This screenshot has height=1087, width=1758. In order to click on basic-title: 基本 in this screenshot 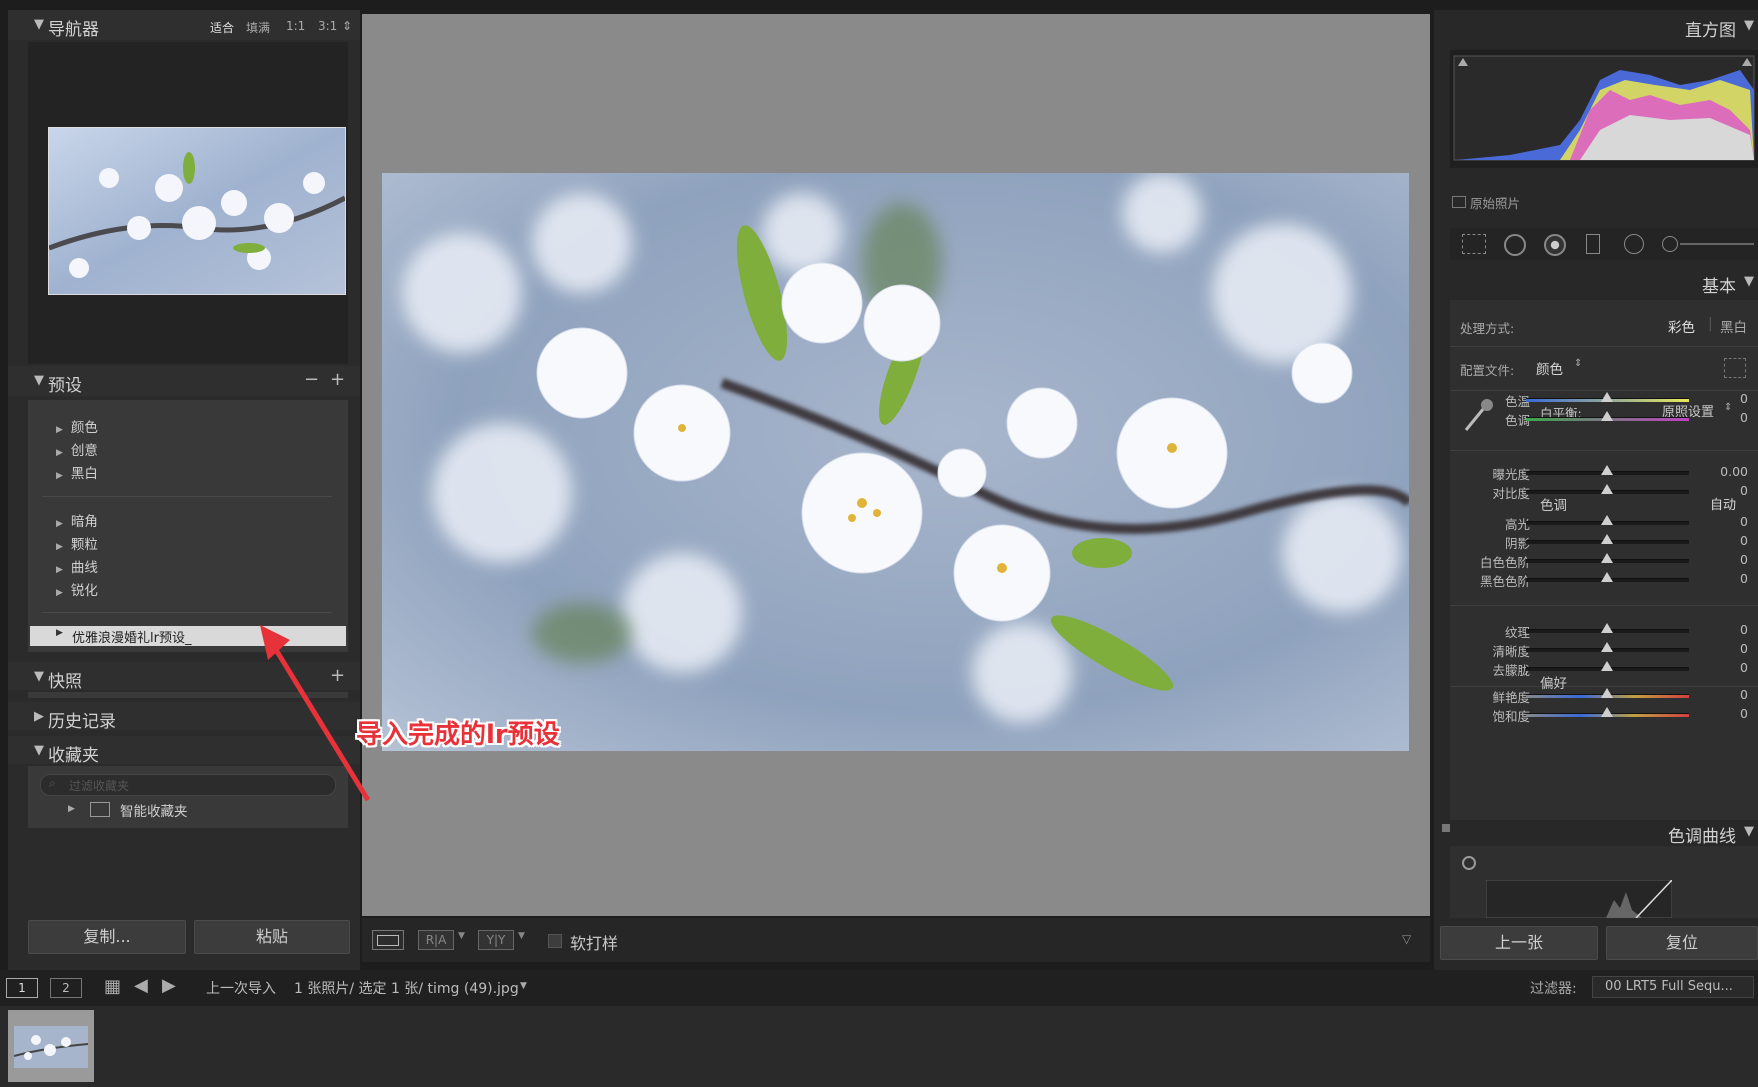, I will do `click(1719, 287)`.